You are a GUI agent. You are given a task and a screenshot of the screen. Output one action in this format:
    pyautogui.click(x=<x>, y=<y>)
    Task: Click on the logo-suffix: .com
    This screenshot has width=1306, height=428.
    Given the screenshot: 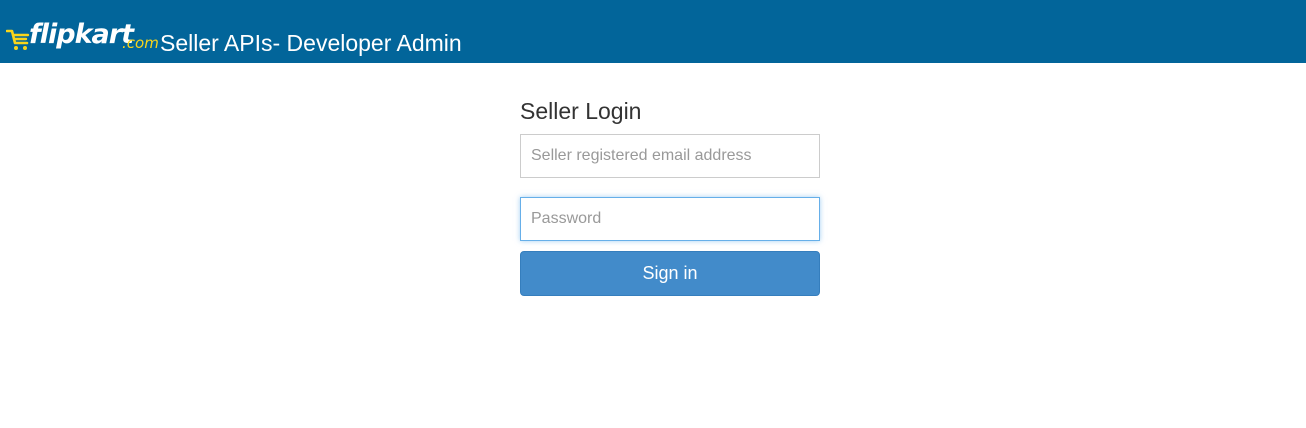 What is the action you would take?
    pyautogui.click(x=140, y=43)
    